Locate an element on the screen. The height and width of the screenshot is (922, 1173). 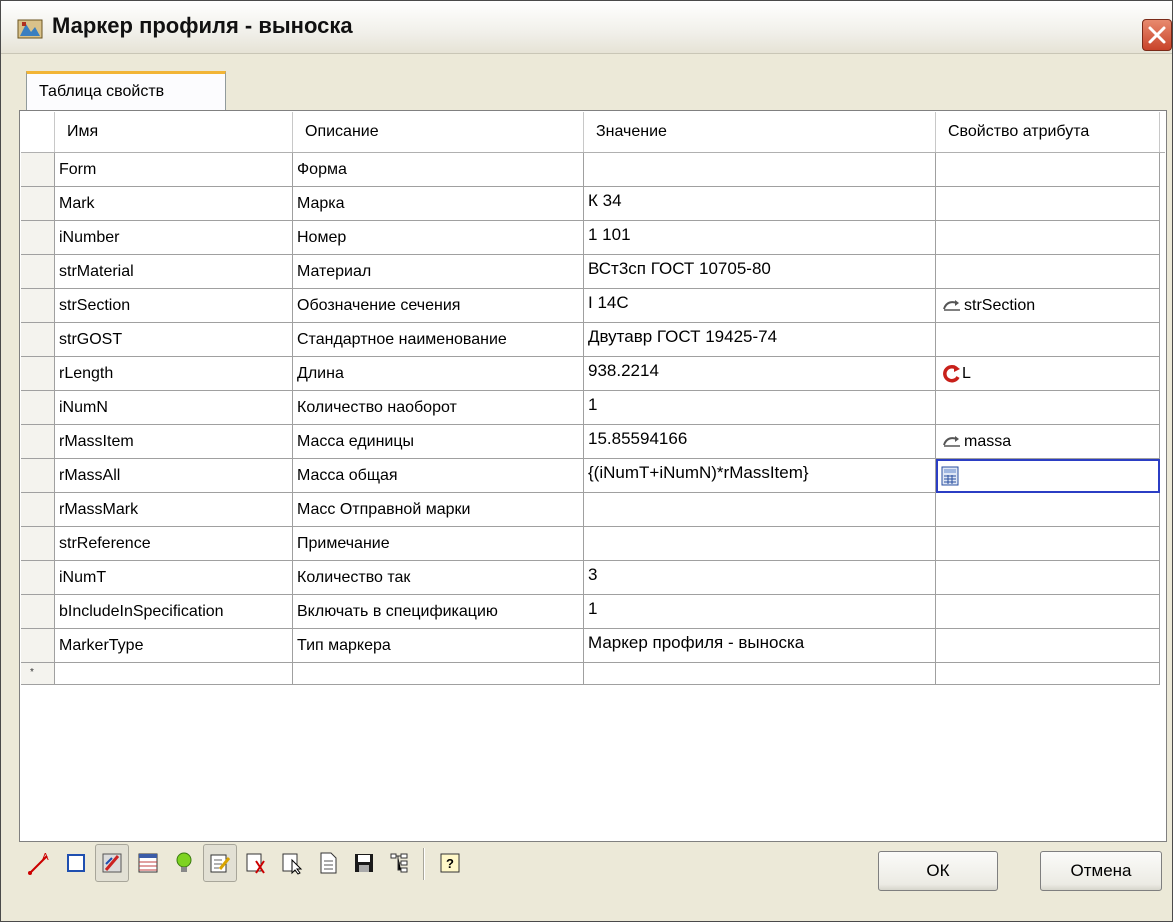
table-row: Form Форма is located at coordinates (593, 170).